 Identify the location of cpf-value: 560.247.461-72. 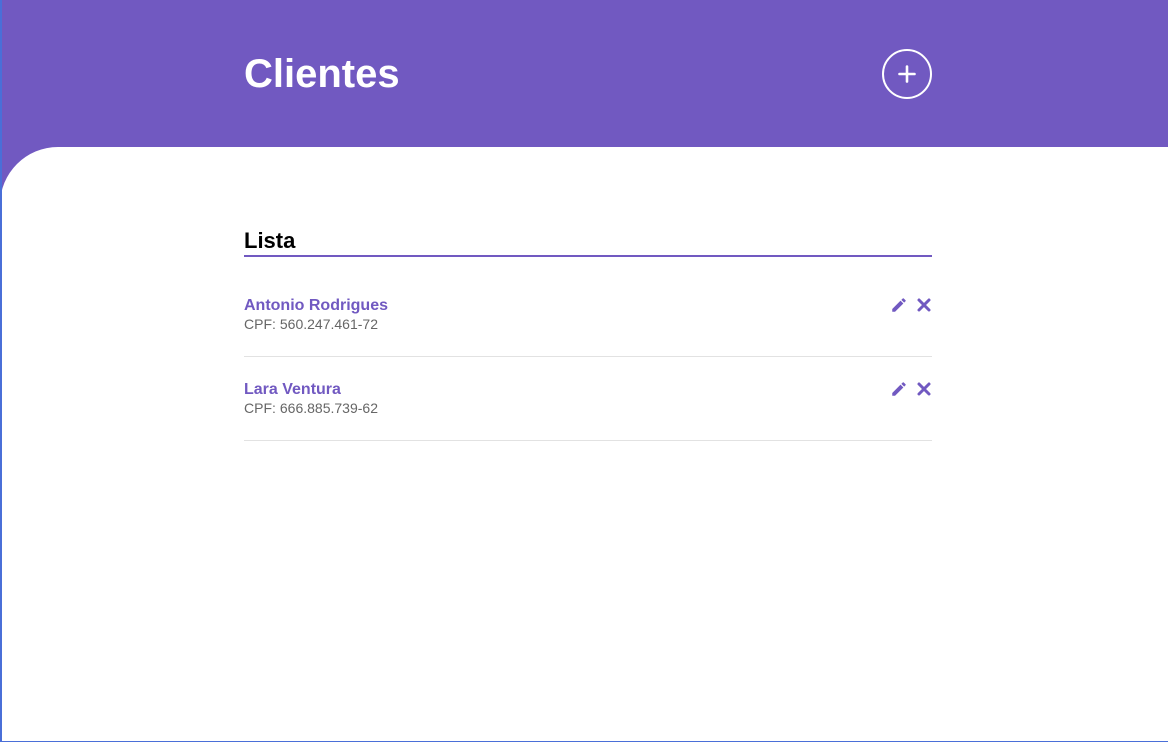
(328, 324).